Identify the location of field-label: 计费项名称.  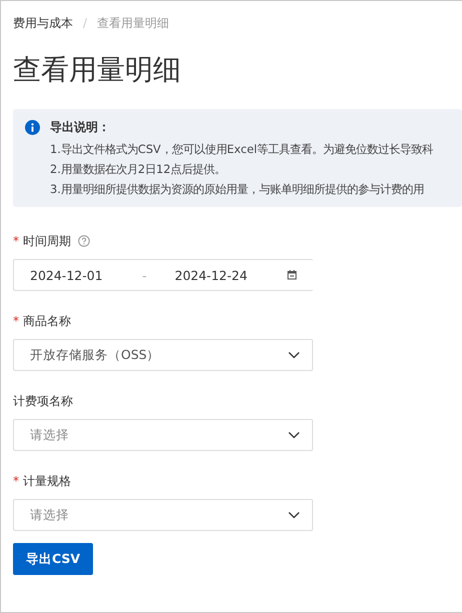
(43, 401).